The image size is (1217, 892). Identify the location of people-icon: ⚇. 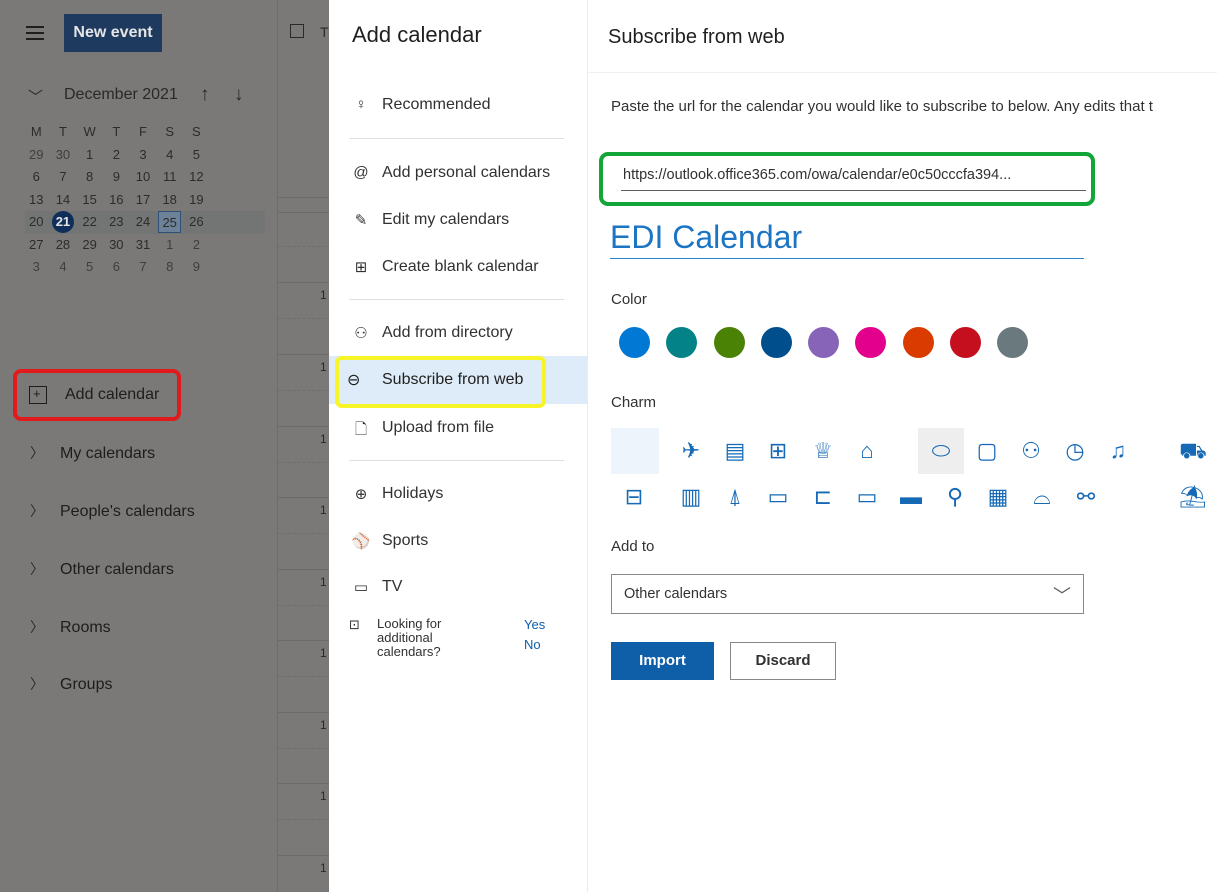
(1031, 451).